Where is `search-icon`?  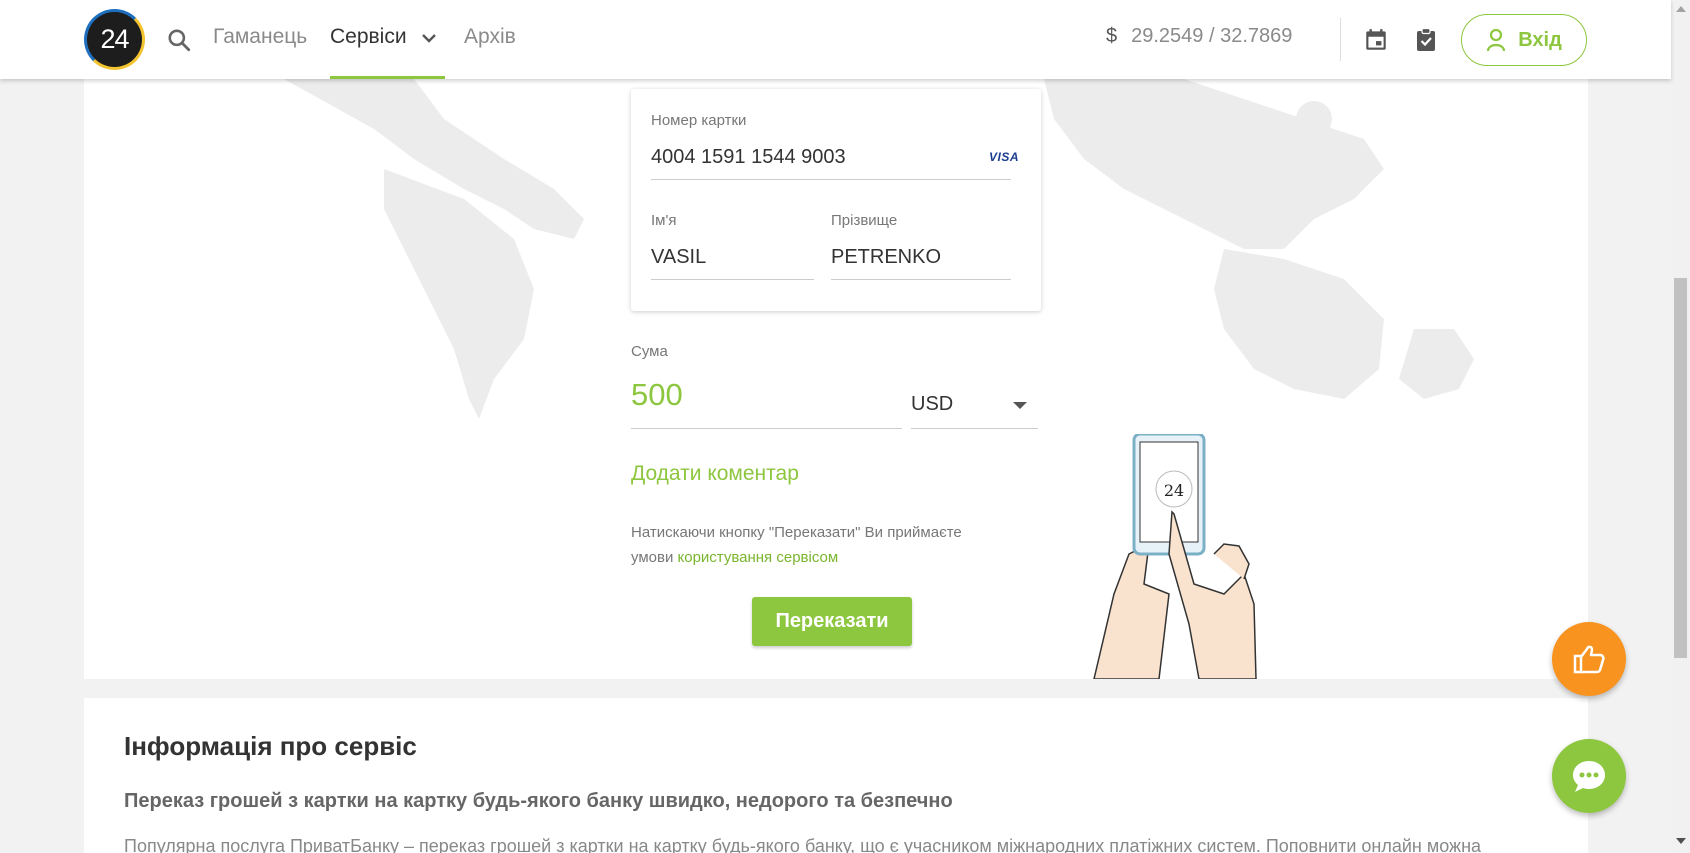 search-icon is located at coordinates (179, 40).